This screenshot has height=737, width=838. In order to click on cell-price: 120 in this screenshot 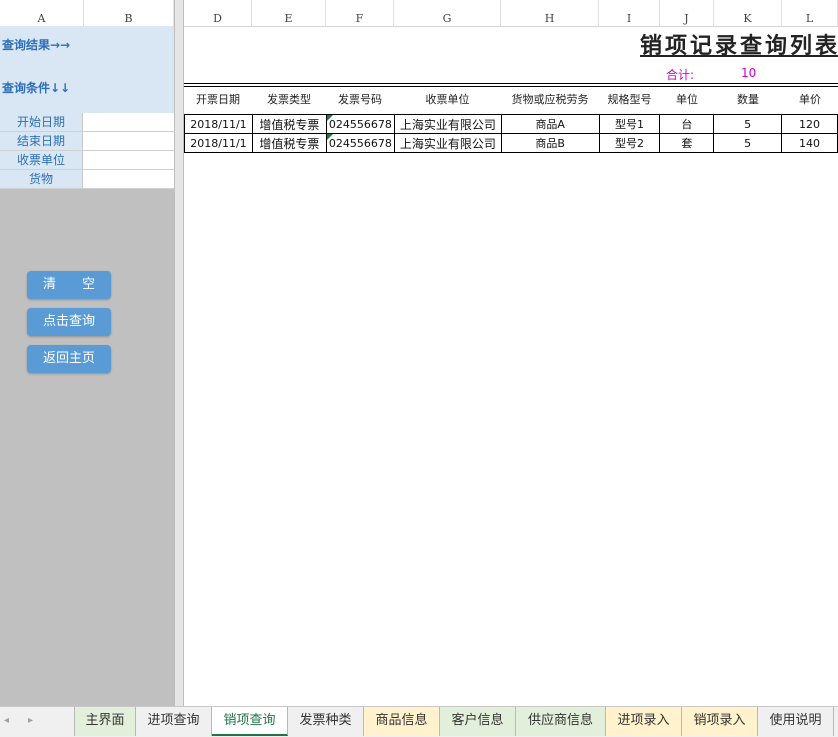, I will do `click(809, 124)`.